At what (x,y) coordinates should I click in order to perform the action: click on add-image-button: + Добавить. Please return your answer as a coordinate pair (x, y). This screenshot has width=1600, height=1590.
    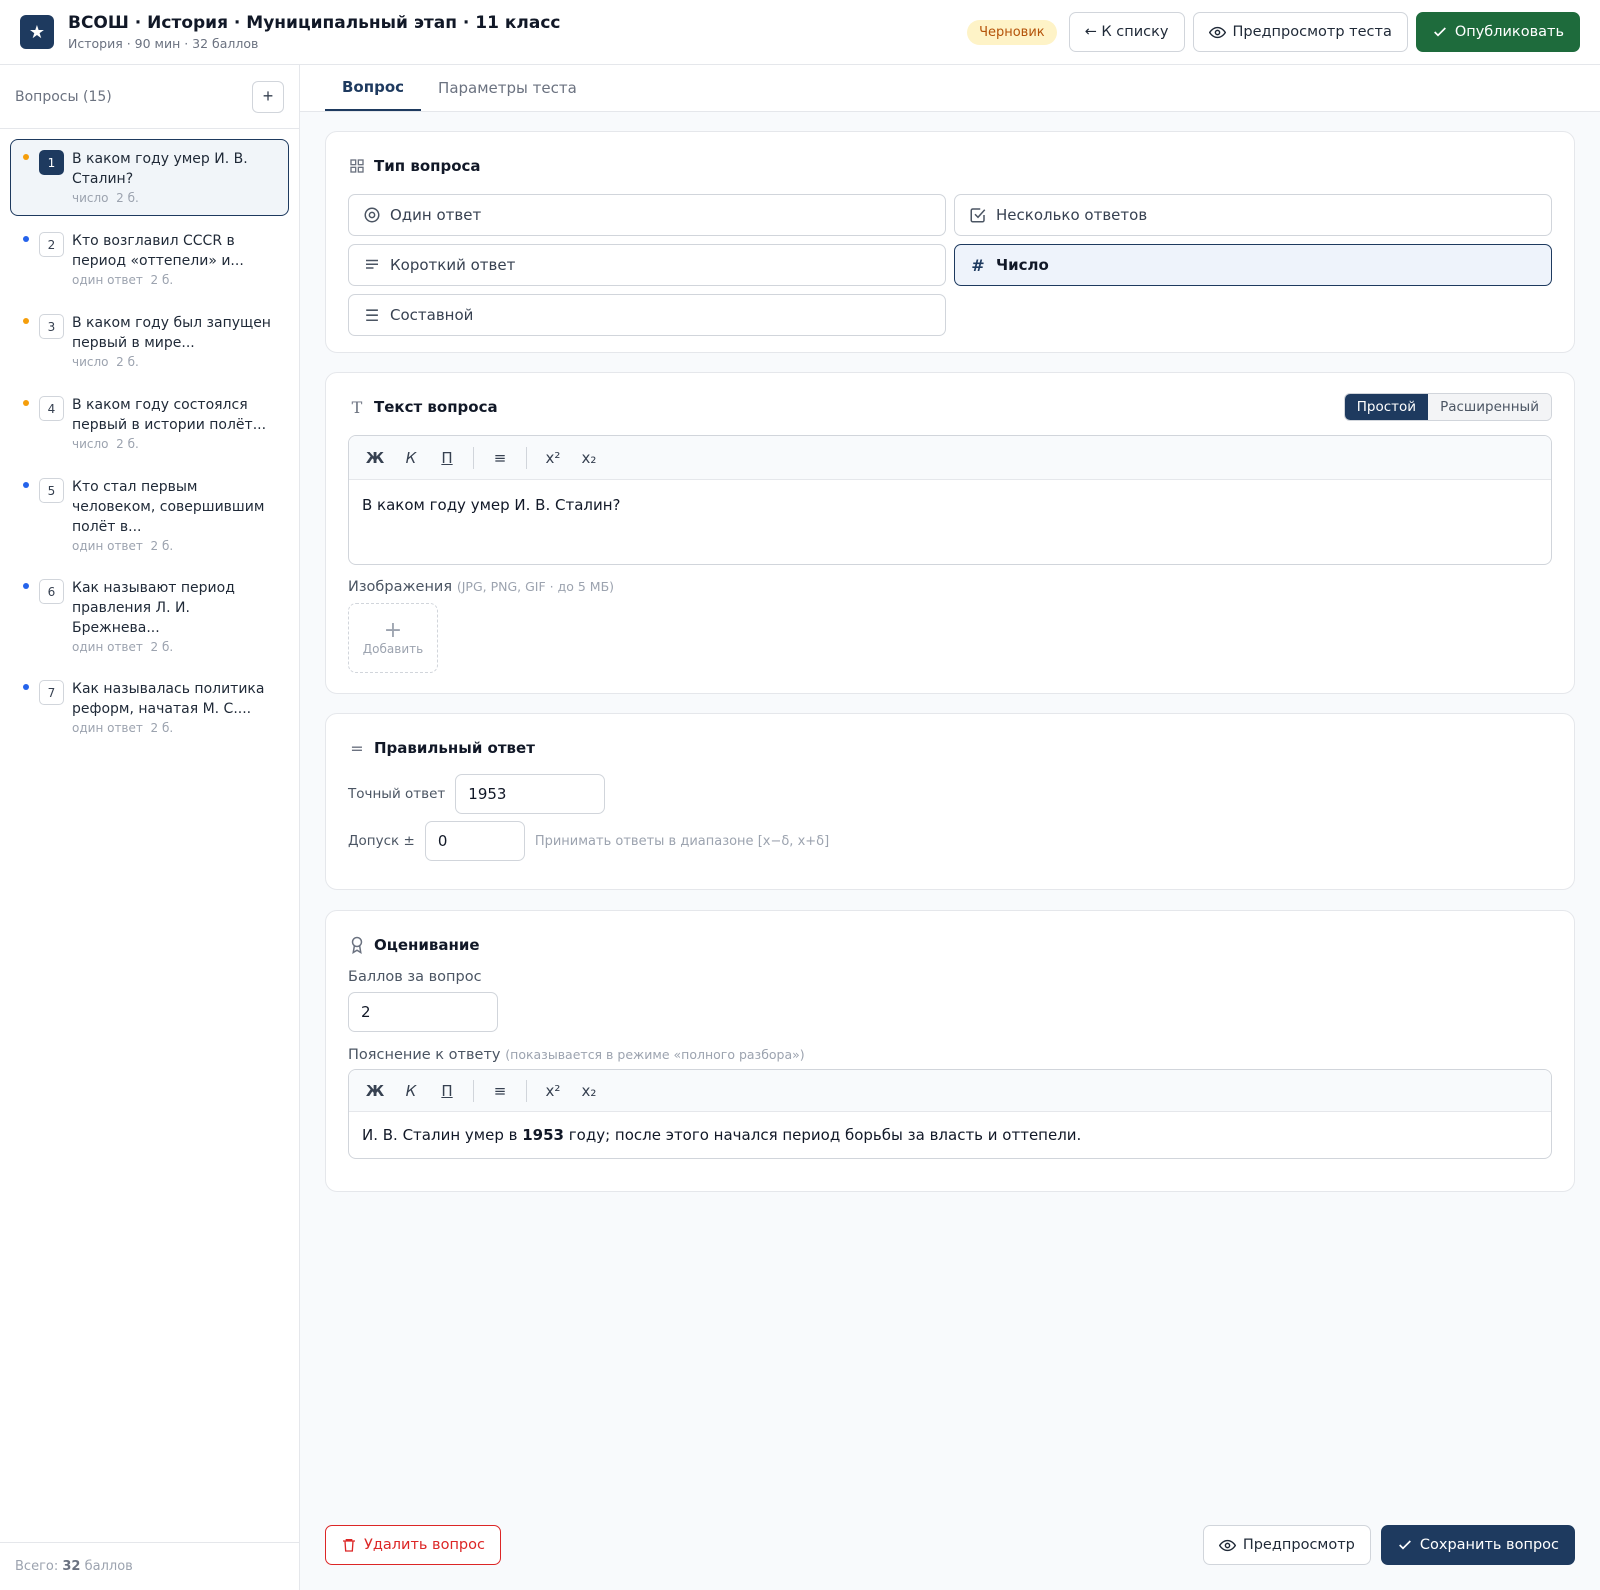
    Looking at the image, I should click on (393, 638).